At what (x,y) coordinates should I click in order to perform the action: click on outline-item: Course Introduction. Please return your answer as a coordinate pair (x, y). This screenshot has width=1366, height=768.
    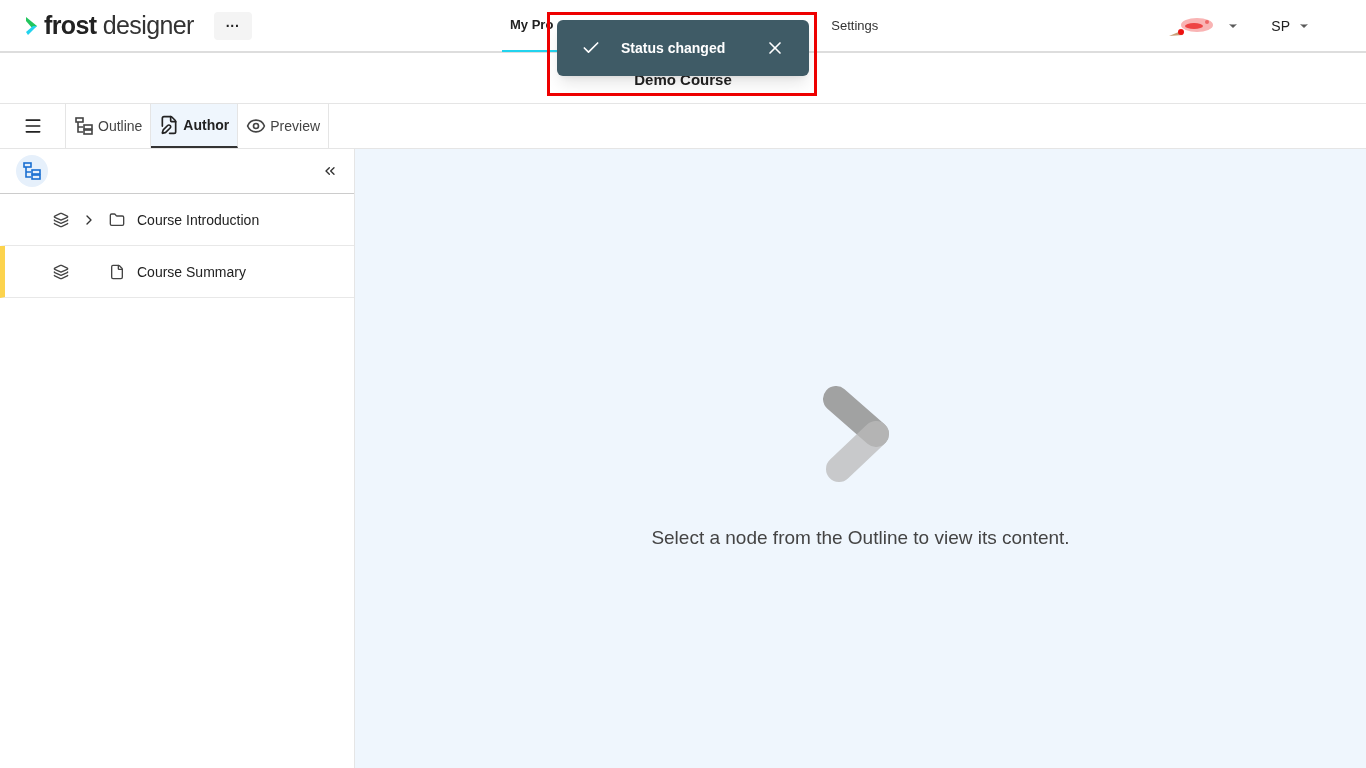
    Looking at the image, I should click on (177, 220).